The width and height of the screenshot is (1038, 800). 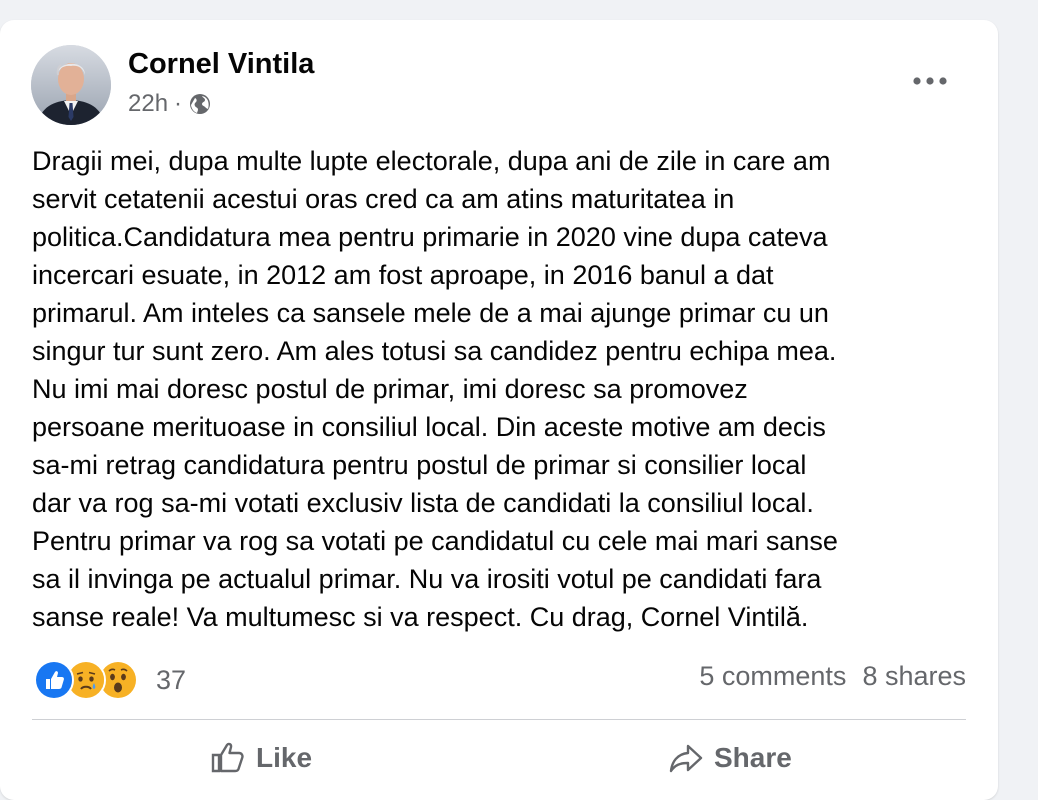 What do you see at coordinates (54, 680) in the screenshot?
I see `like-reaction-icon` at bounding box center [54, 680].